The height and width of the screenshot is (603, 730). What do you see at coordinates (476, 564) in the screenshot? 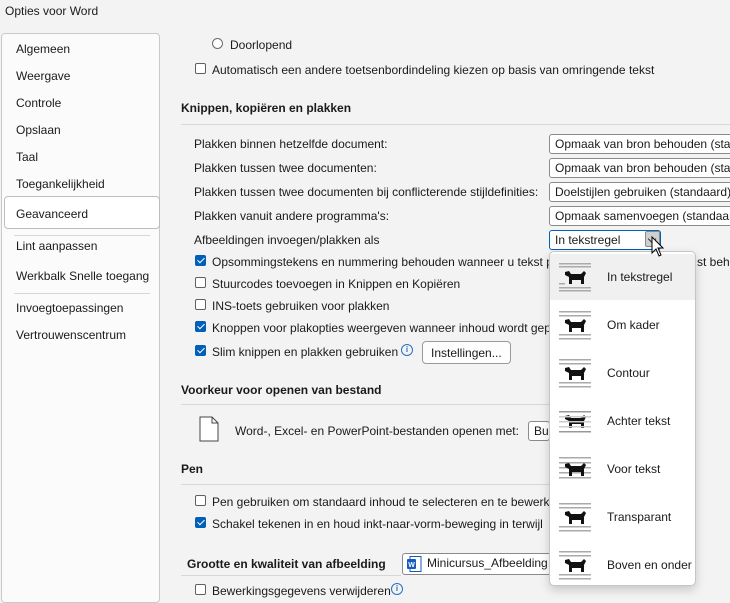
I see `image-quality-document-dropdown: Minicursus_Afbeelding` at bounding box center [476, 564].